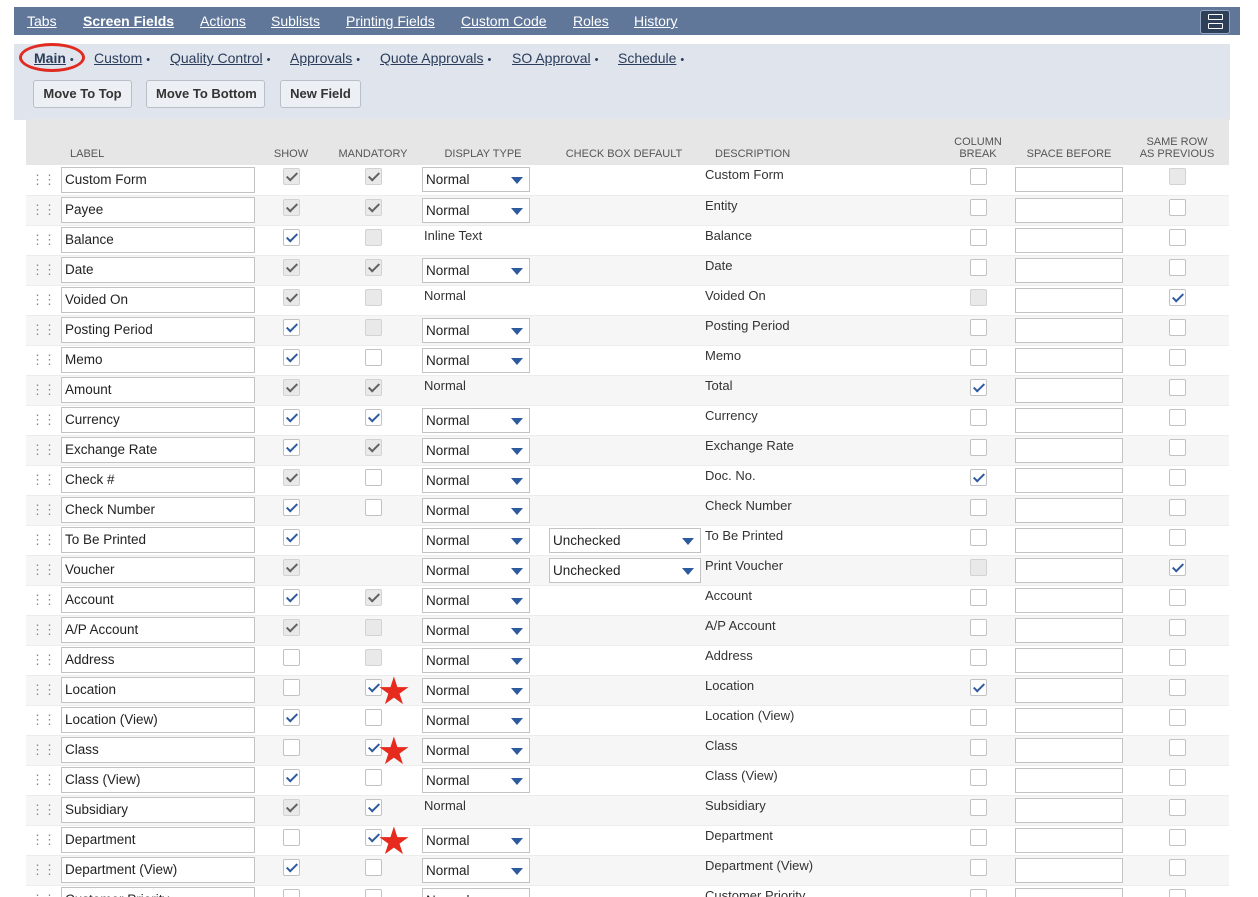  What do you see at coordinates (158, 780) in the screenshot?
I see `label-input: Class (View)` at bounding box center [158, 780].